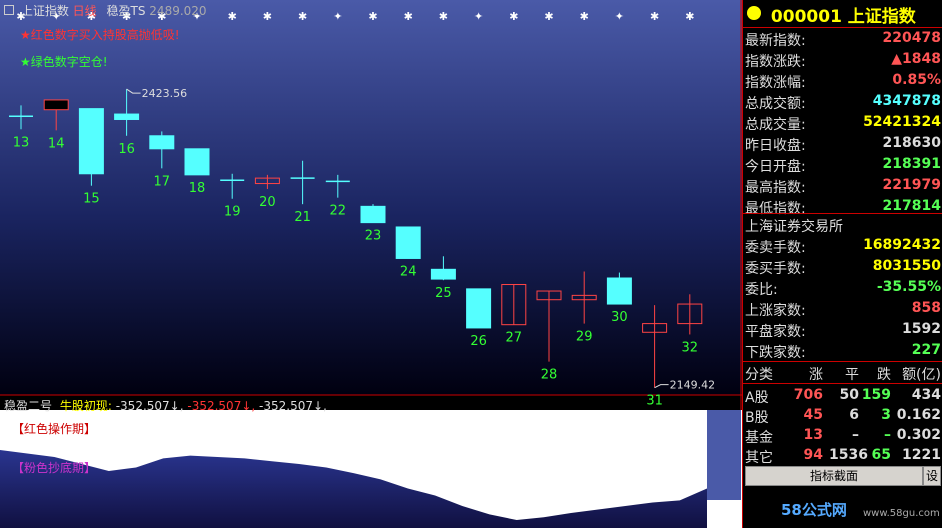  I want to click on quote-value: 220478, so click(911, 38).